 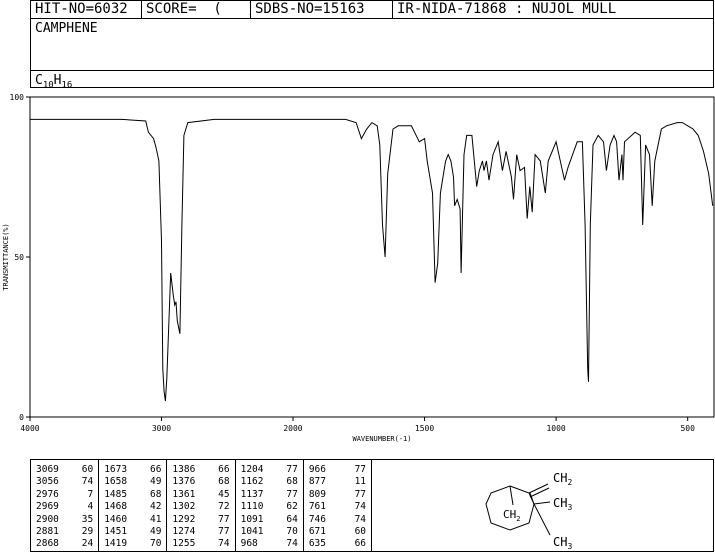 What do you see at coordinates (337, 520) in the screenshot?
I see `peak-row: 746 74` at bounding box center [337, 520].